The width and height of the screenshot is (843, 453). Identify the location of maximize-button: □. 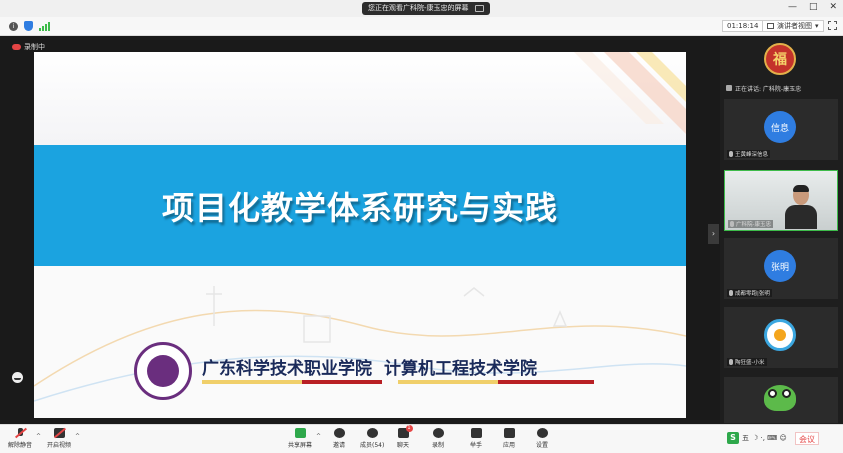
(813, 7).